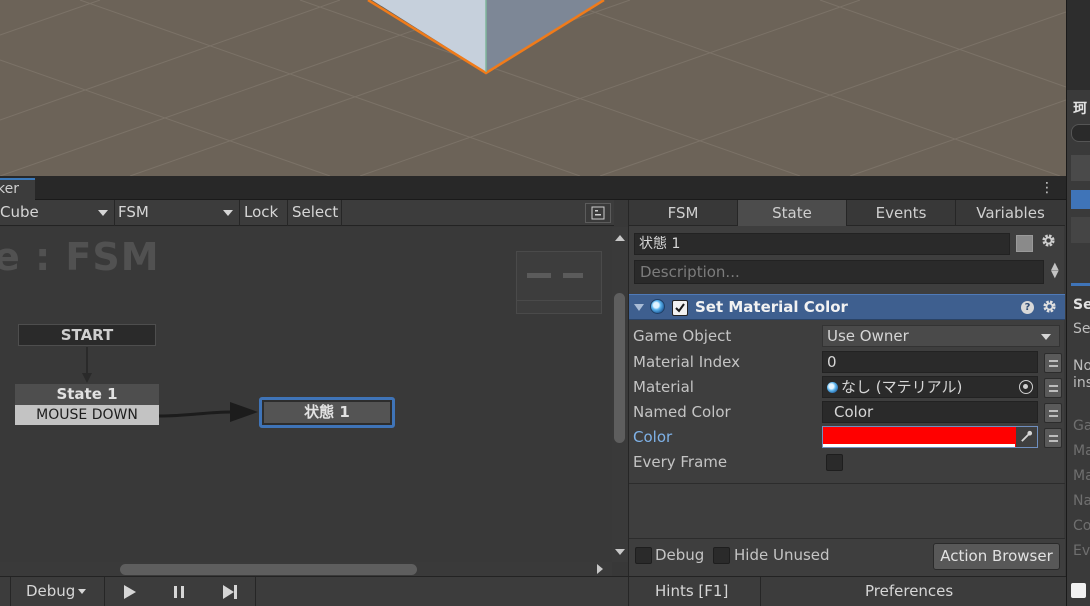 The height and width of the screenshot is (606, 1090). I want to click on inspector-divider, so click(847, 483).